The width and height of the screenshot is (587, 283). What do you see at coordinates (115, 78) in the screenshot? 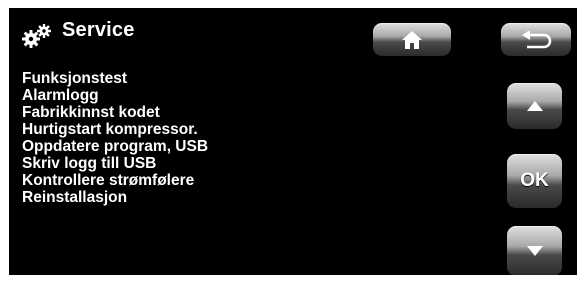
I see `menu-item-funksjonstest: Funksjonstest` at bounding box center [115, 78].